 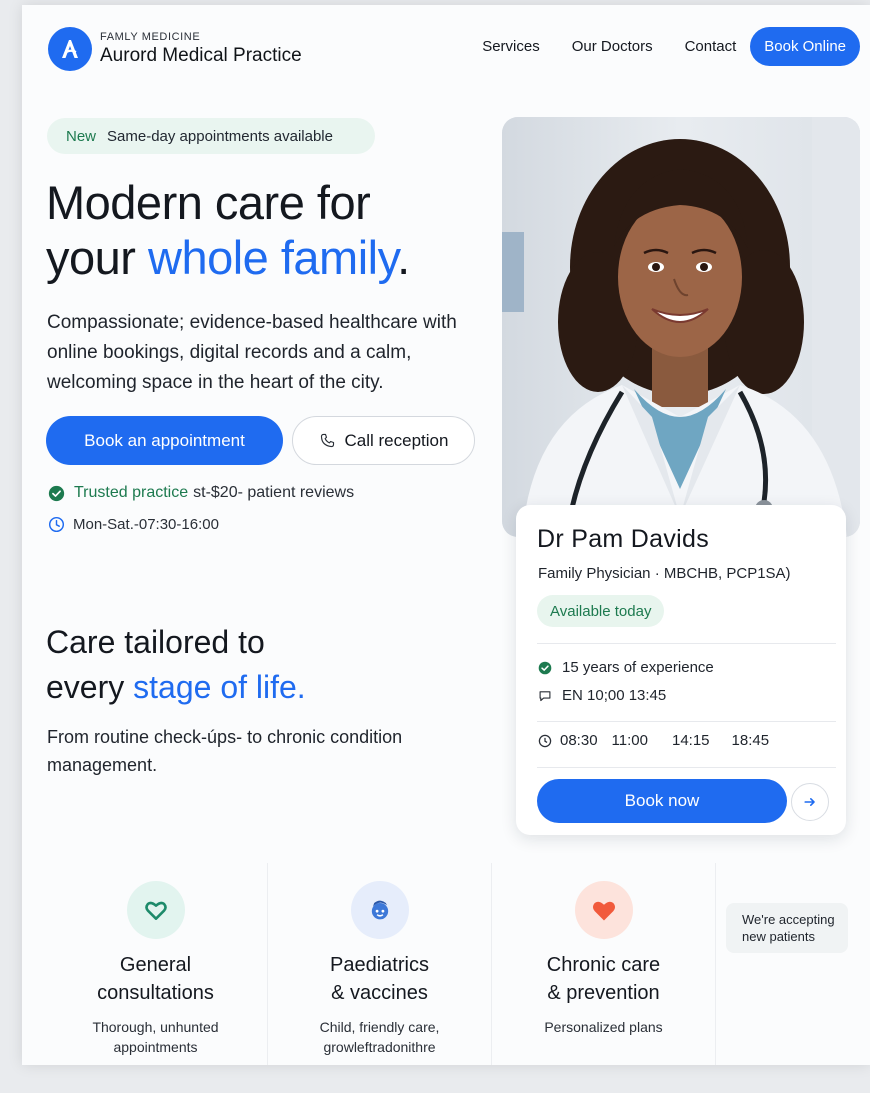 I want to click on experience-row: 15 years of experience, so click(x=626, y=667).